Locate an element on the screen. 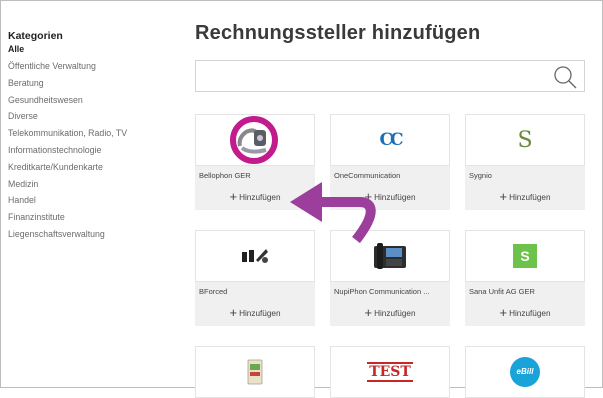  sidebar-item-informationstechnologie: Informationstechnologie is located at coordinates (93, 150).